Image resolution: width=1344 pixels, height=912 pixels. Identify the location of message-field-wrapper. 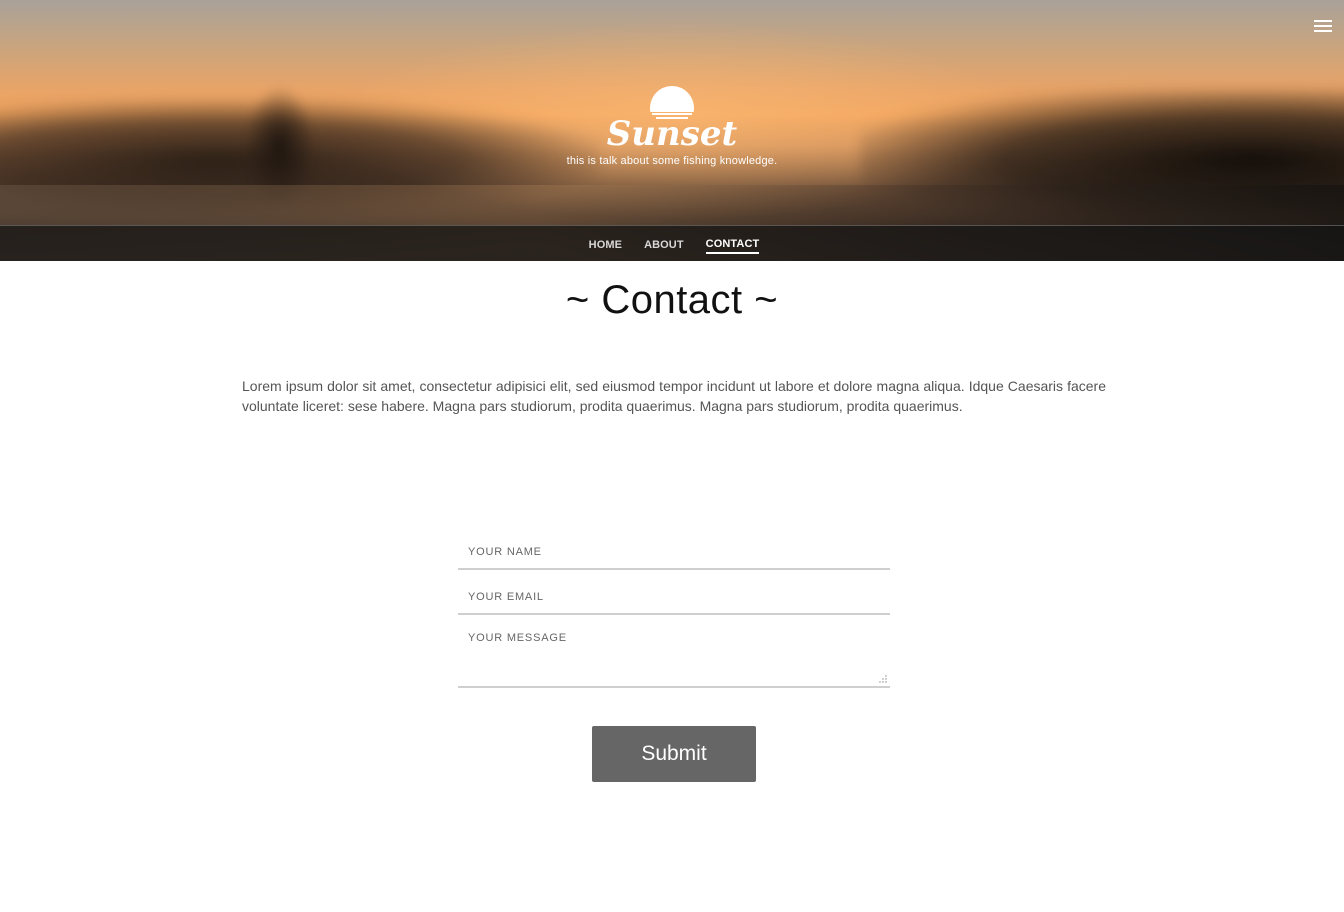
(674, 656).